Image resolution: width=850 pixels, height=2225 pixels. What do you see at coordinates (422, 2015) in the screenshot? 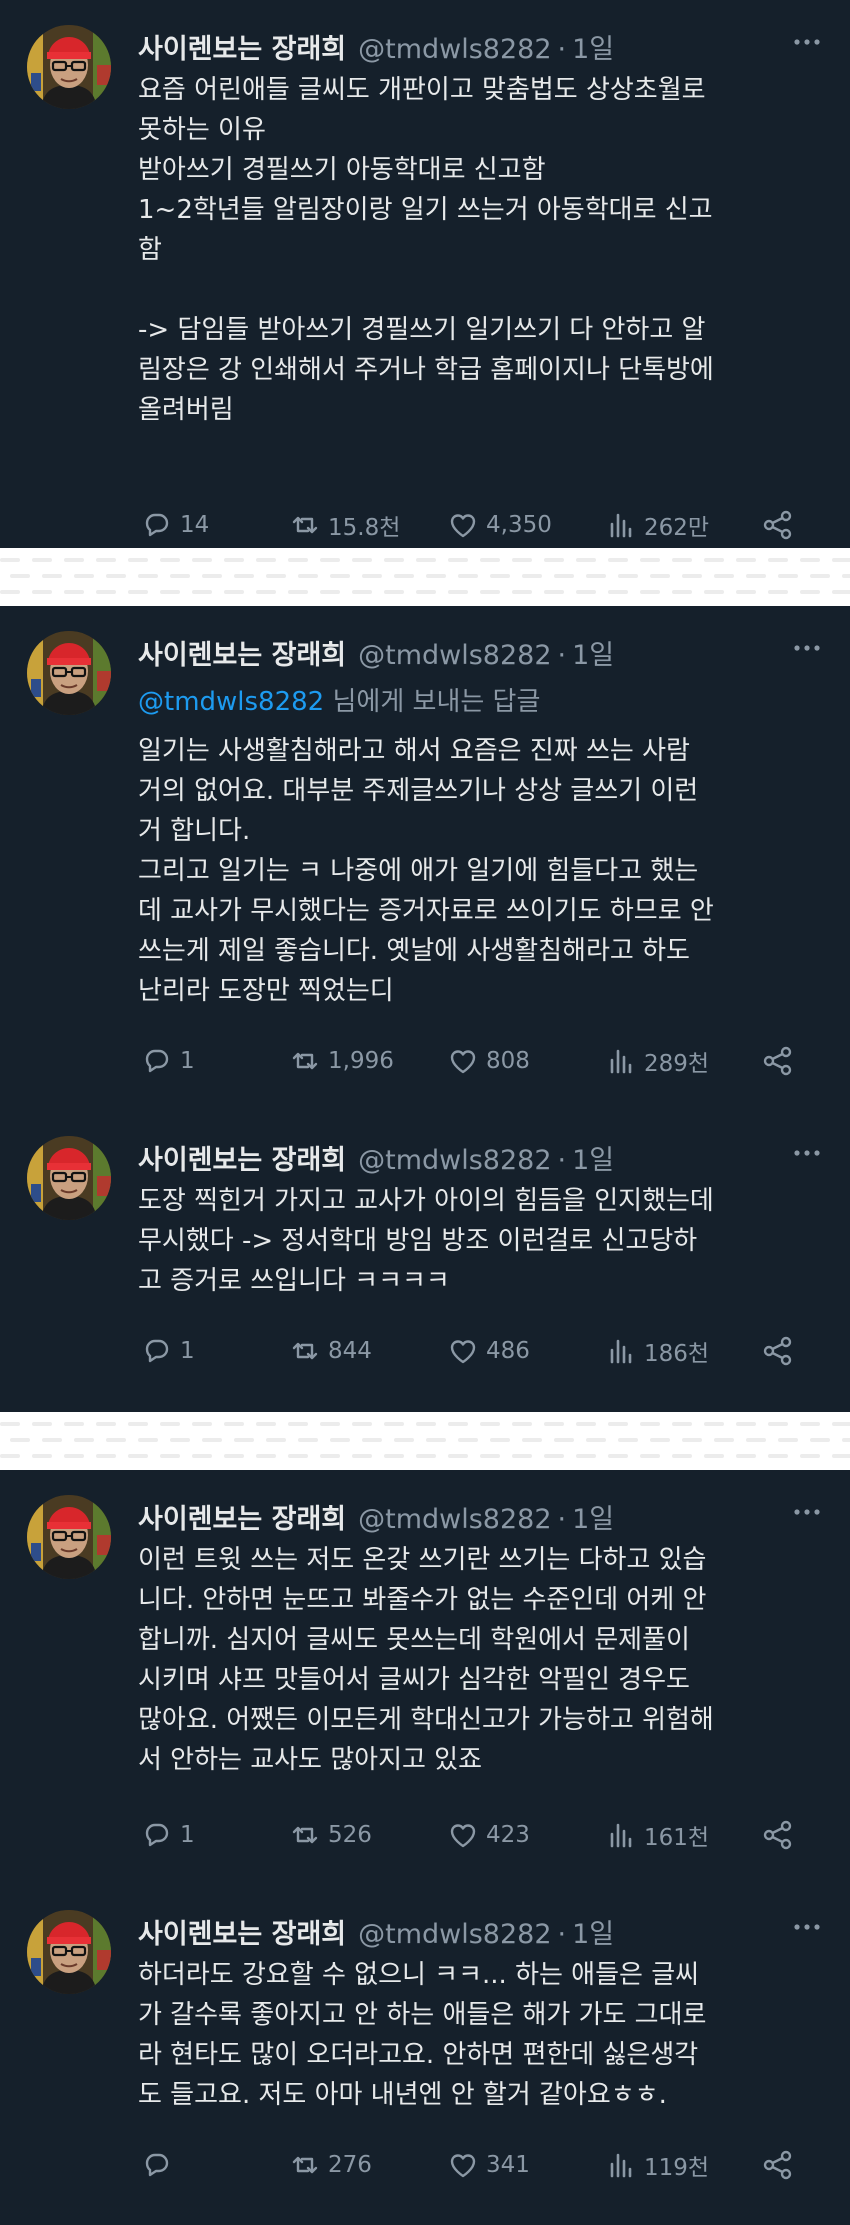
I see `tweet-text-line: 가 갈수록 좋아지고 안 하는 애들은 해가 가도 그대로` at bounding box center [422, 2015].